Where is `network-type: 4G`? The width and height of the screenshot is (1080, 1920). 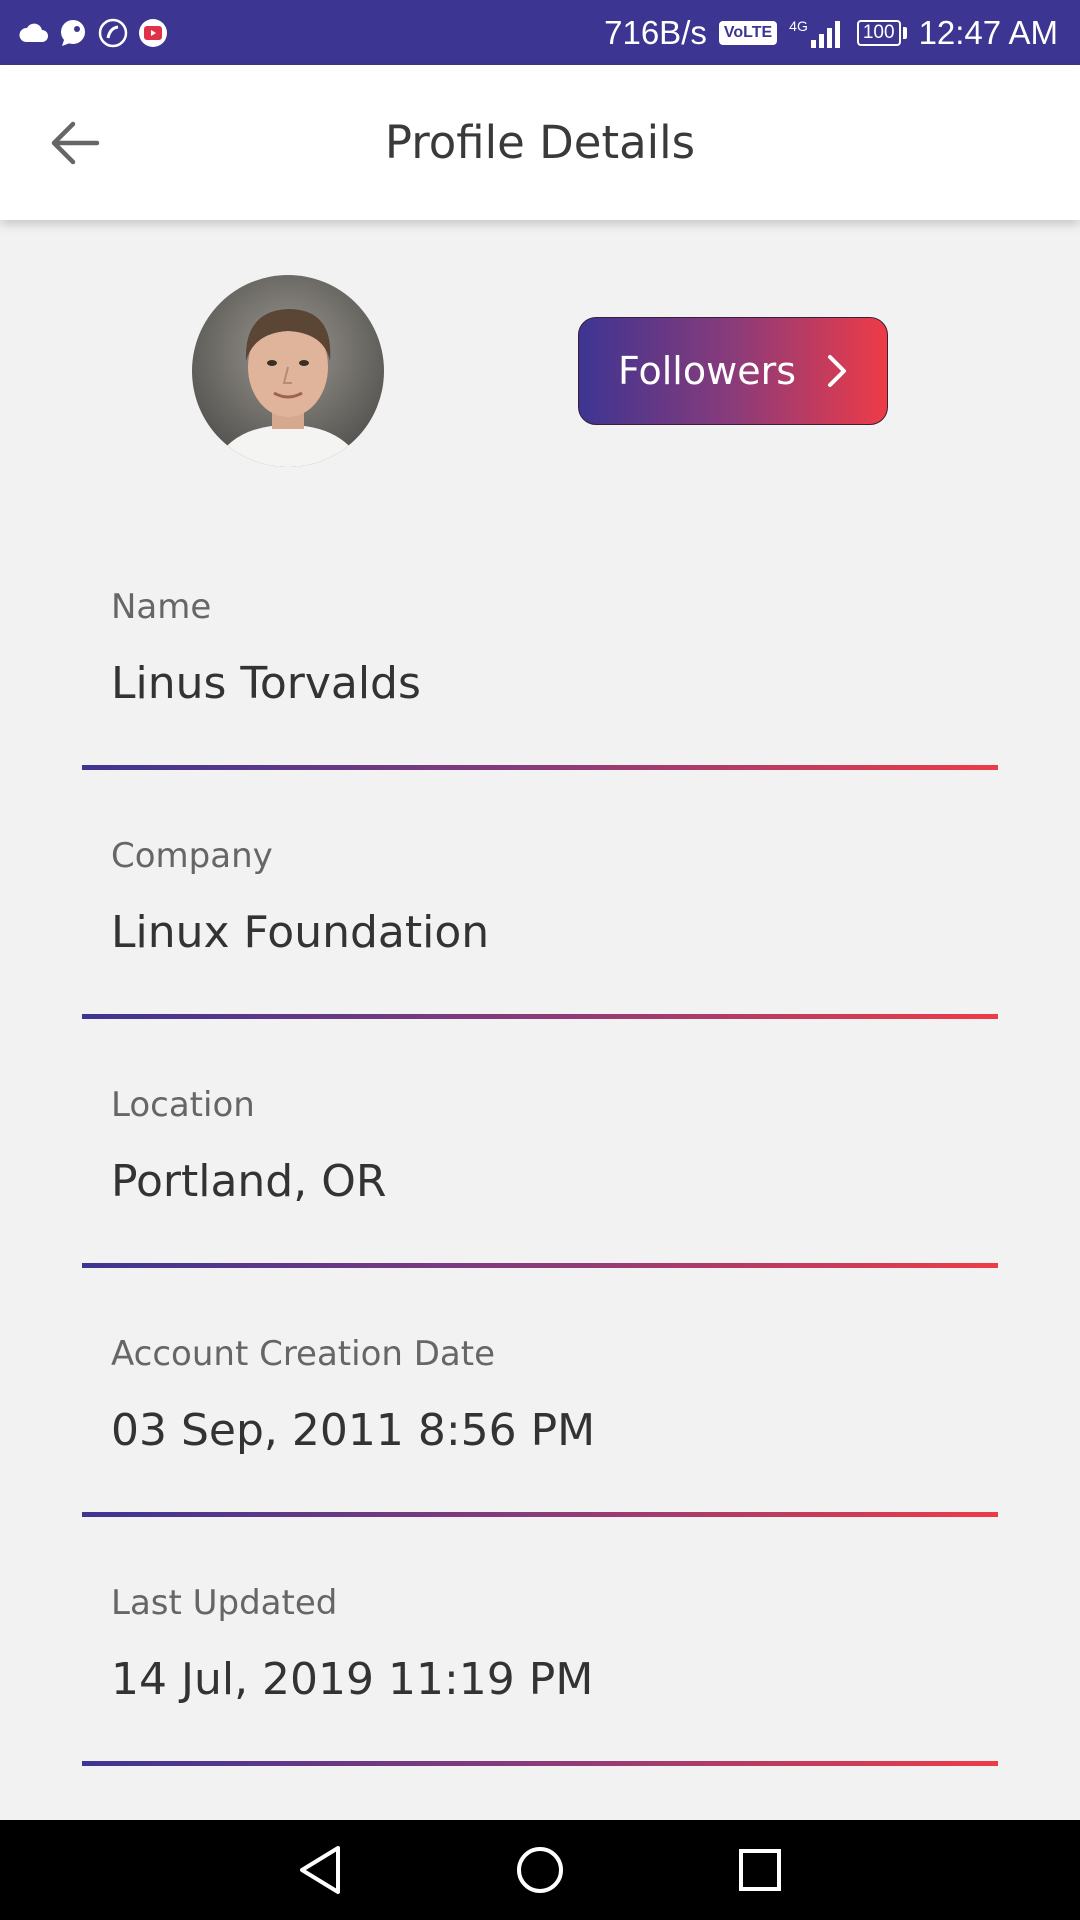
network-type: 4G is located at coordinates (798, 25).